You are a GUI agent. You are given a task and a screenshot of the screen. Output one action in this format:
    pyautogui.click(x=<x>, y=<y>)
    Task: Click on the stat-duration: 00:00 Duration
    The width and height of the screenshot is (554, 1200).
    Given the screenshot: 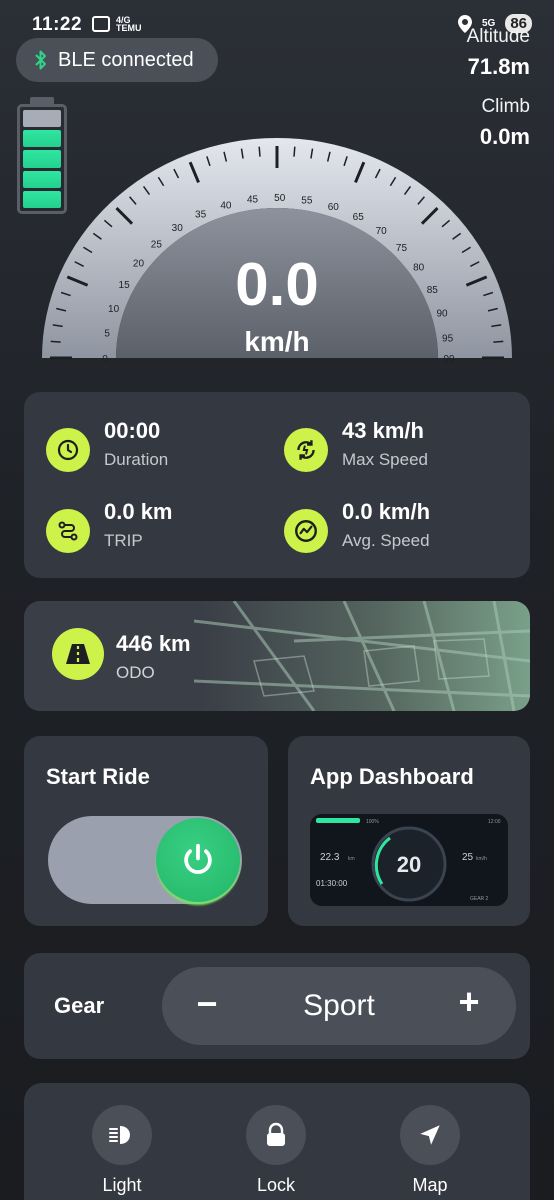 What is the action you would take?
    pyautogui.click(x=107, y=445)
    